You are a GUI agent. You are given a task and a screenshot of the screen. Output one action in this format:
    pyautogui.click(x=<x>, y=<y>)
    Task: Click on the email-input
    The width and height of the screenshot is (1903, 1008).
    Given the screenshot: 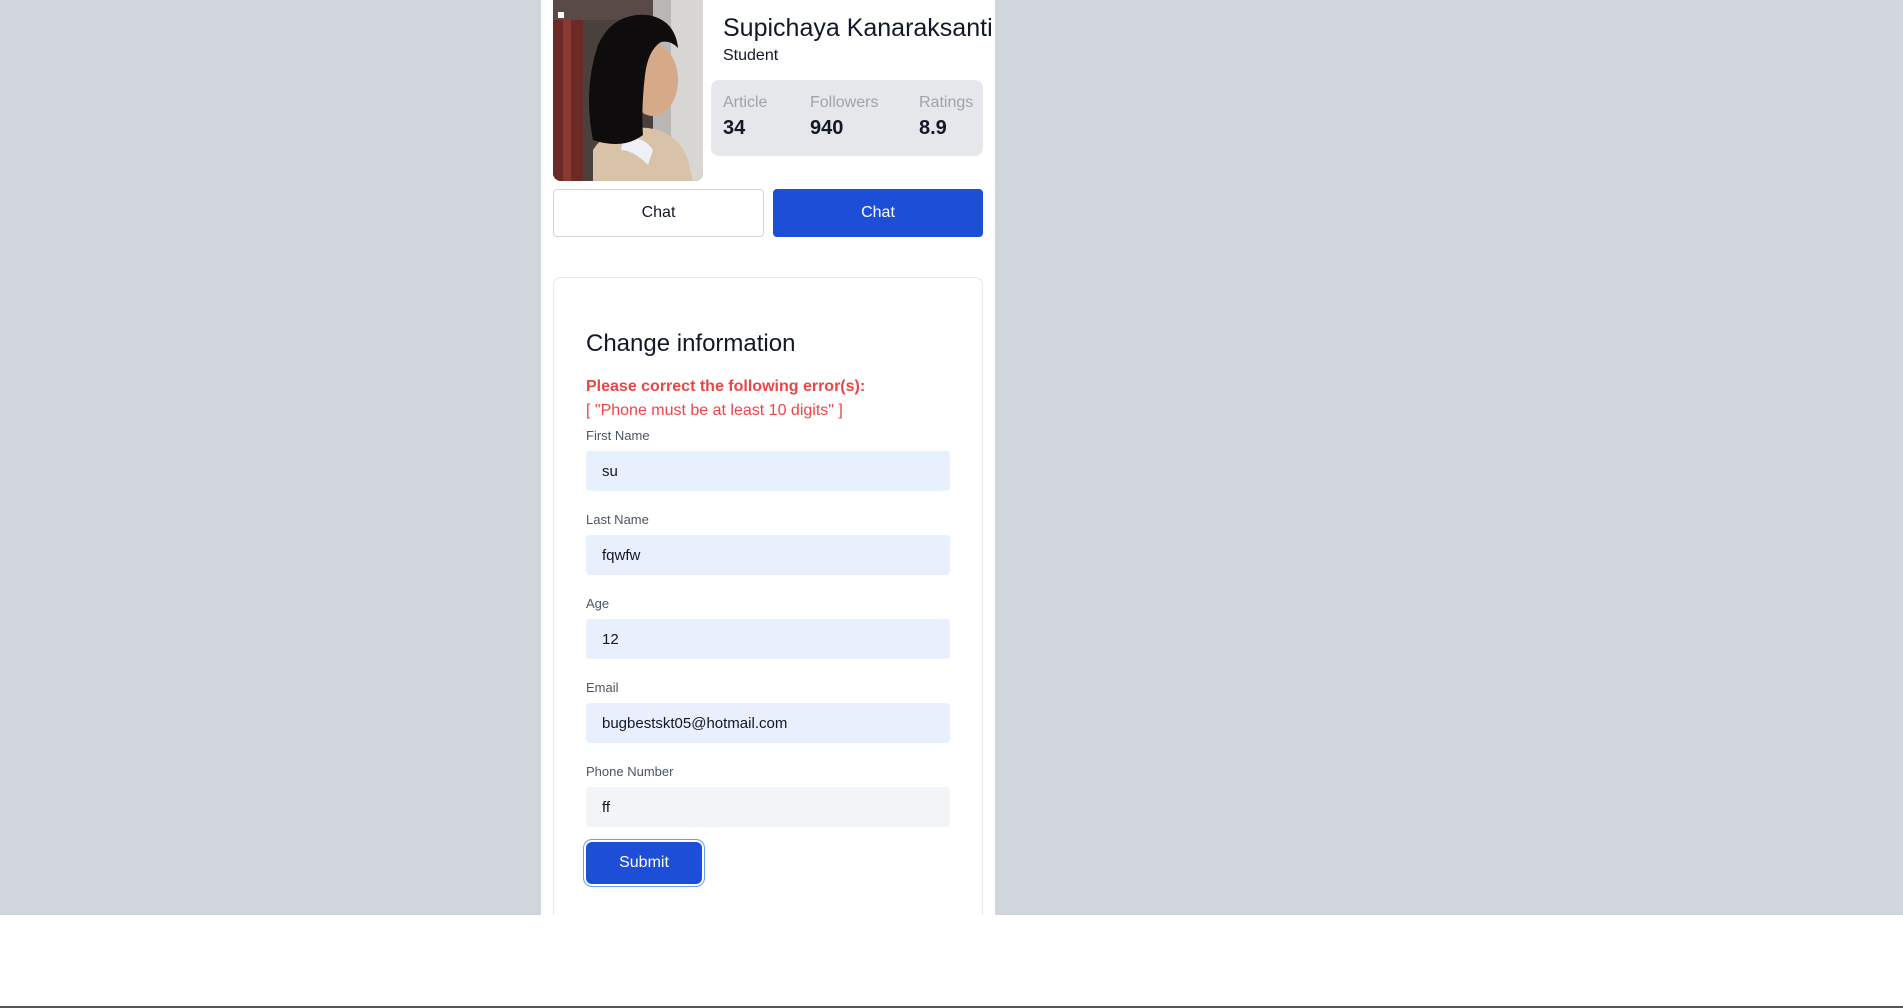 What is the action you would take?
    pyautogui.click(x=768, y=723)
    